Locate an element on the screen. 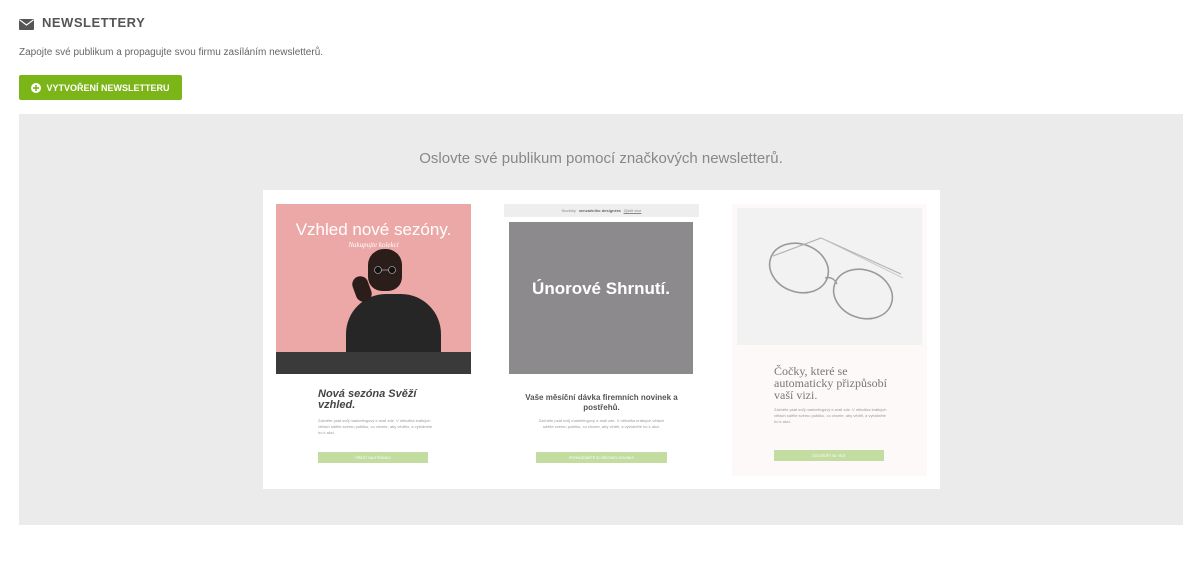 The height and width of the screenshot is (573, 1200). create-newsletter-button: VYTVOŘENÍ NEWSLETTERU is located at coordinates (100, 87).